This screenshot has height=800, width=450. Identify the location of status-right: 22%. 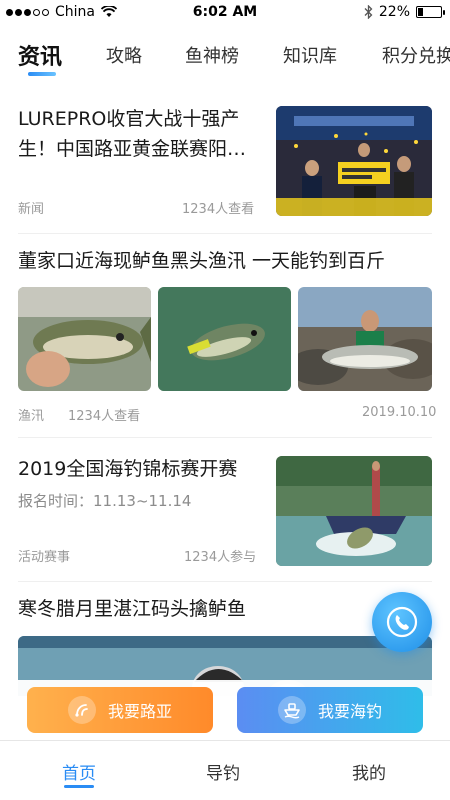
(404, 12).